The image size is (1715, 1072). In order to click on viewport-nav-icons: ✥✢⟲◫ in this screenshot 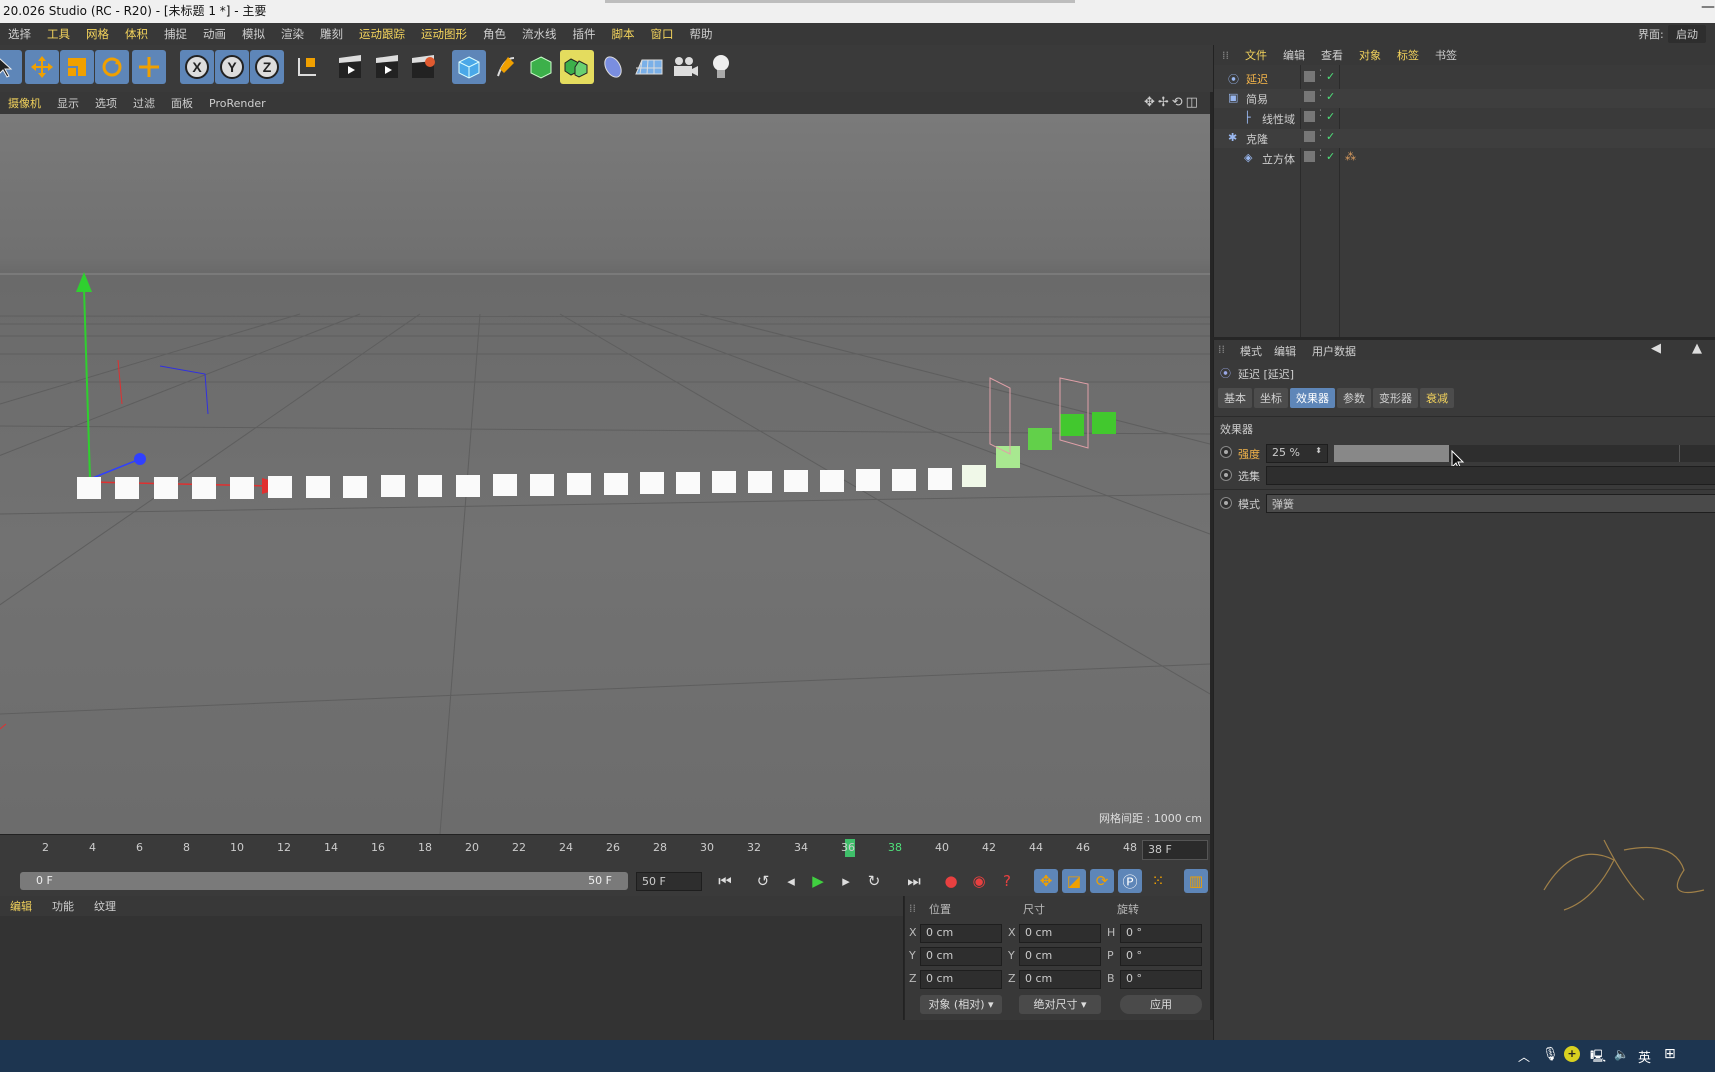, I will do `click(1172, 102)`.